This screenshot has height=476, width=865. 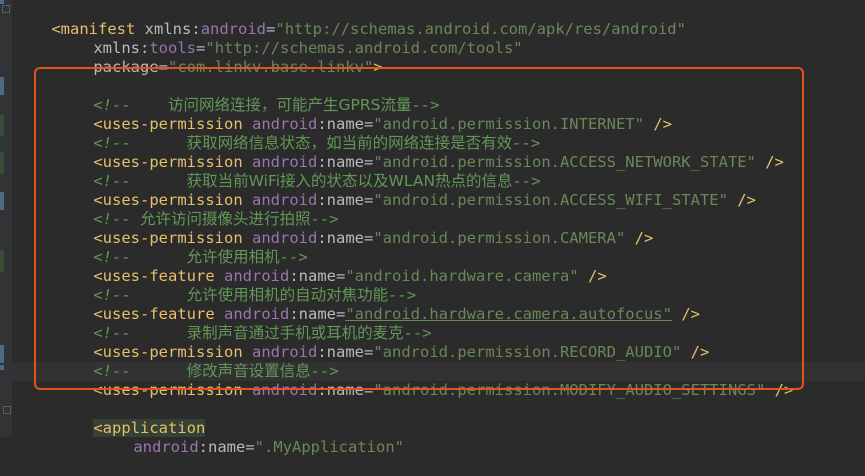 What do you see at coordinates (98, 390) in the screenshot?
I see `tag-bracket: <` at bounding box center [98, 390].